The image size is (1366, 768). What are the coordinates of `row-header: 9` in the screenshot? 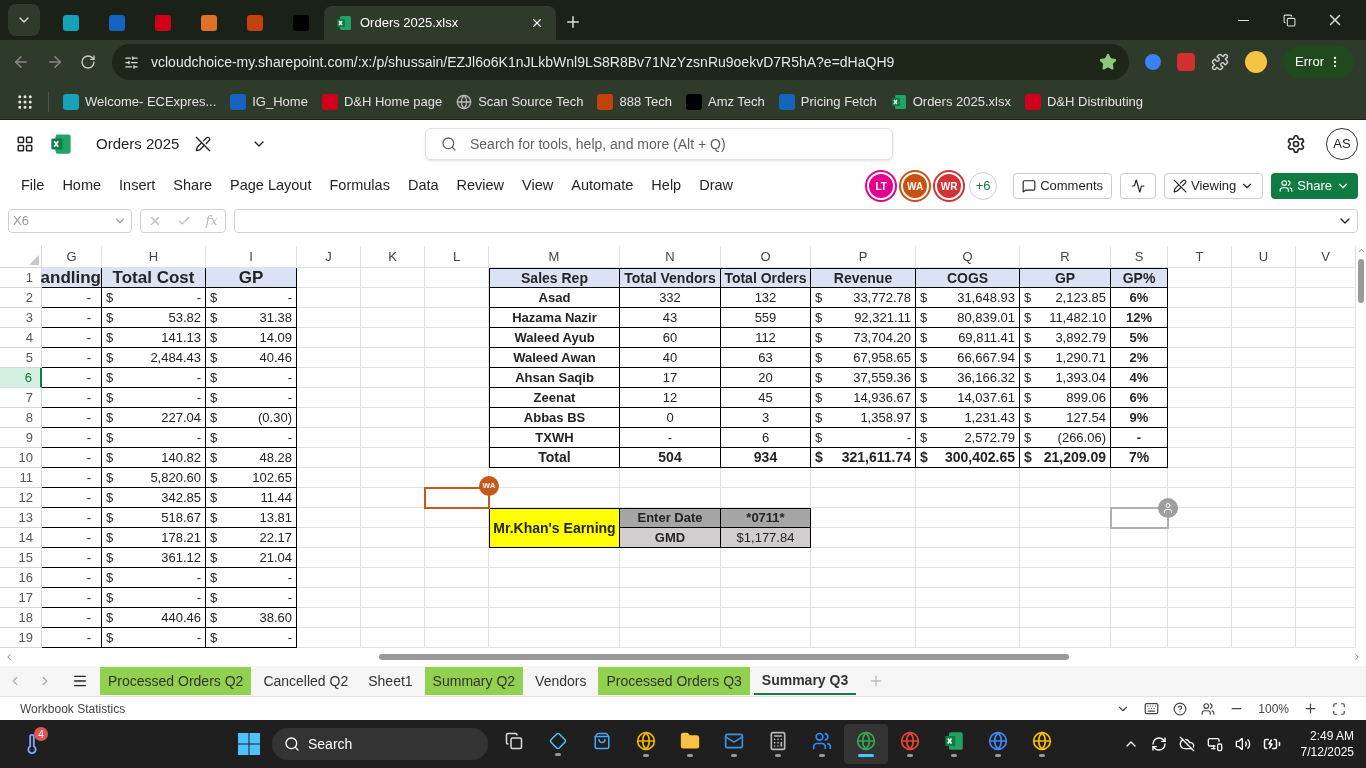 It's located at (21, 438).